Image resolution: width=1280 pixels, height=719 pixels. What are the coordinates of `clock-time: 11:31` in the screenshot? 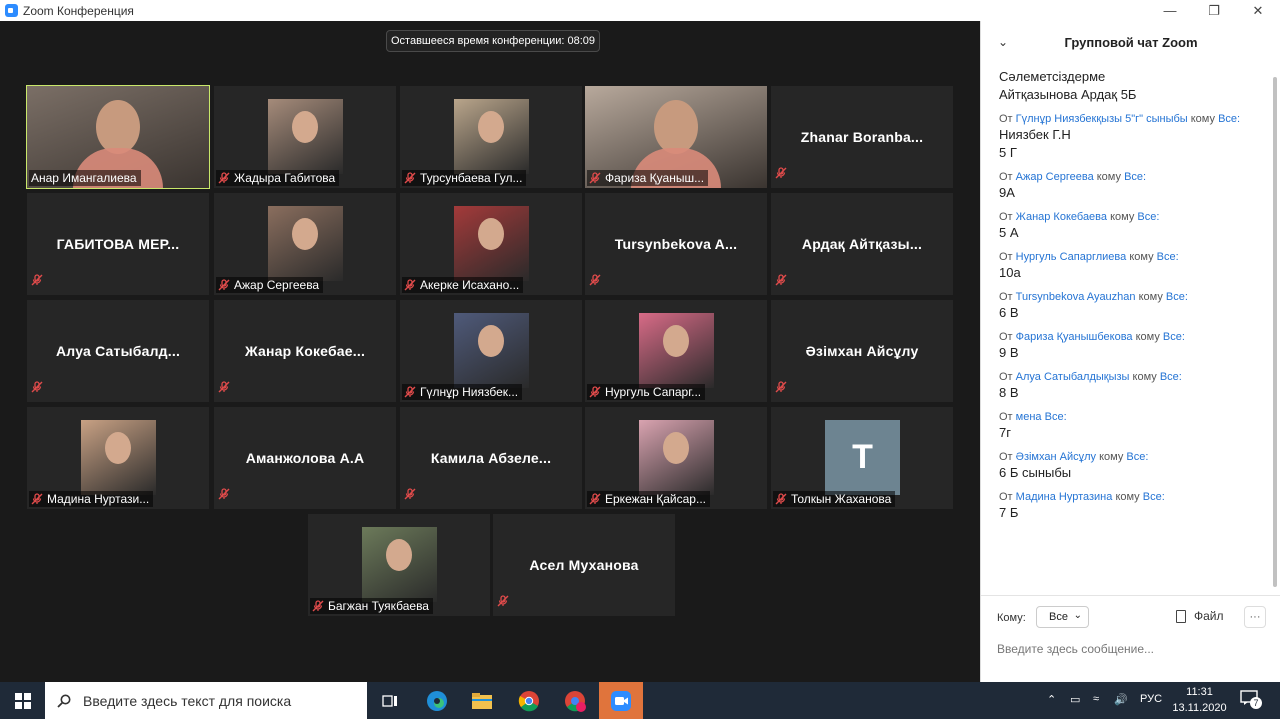 It's located at (1199, 692).